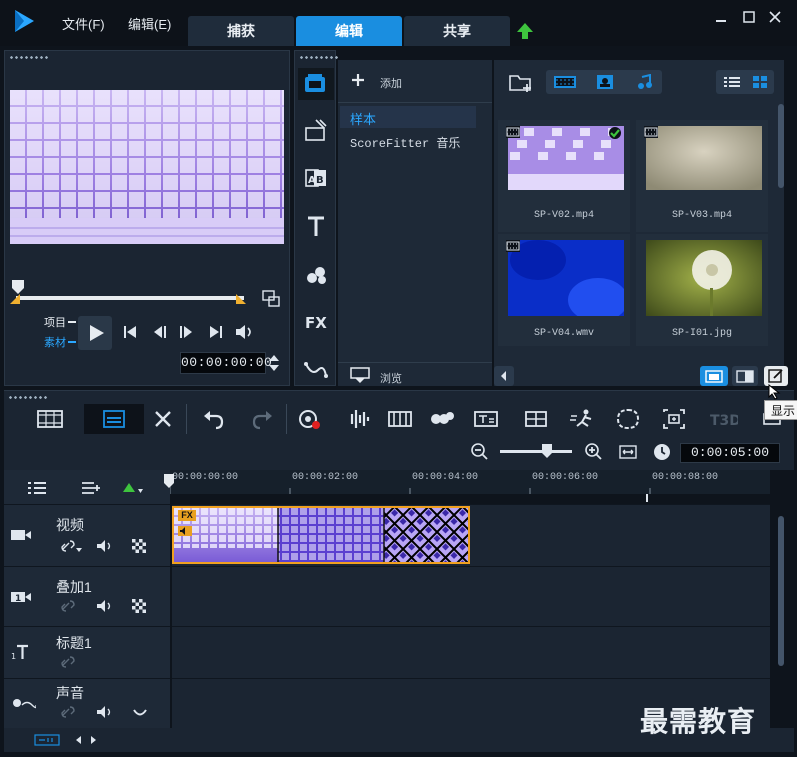 Image resolution: width=797 pixels, height=757 pixels. Describe the element at coordinates (525, 31) in the screenshot. I see `upload-arrow-icon` at that location.